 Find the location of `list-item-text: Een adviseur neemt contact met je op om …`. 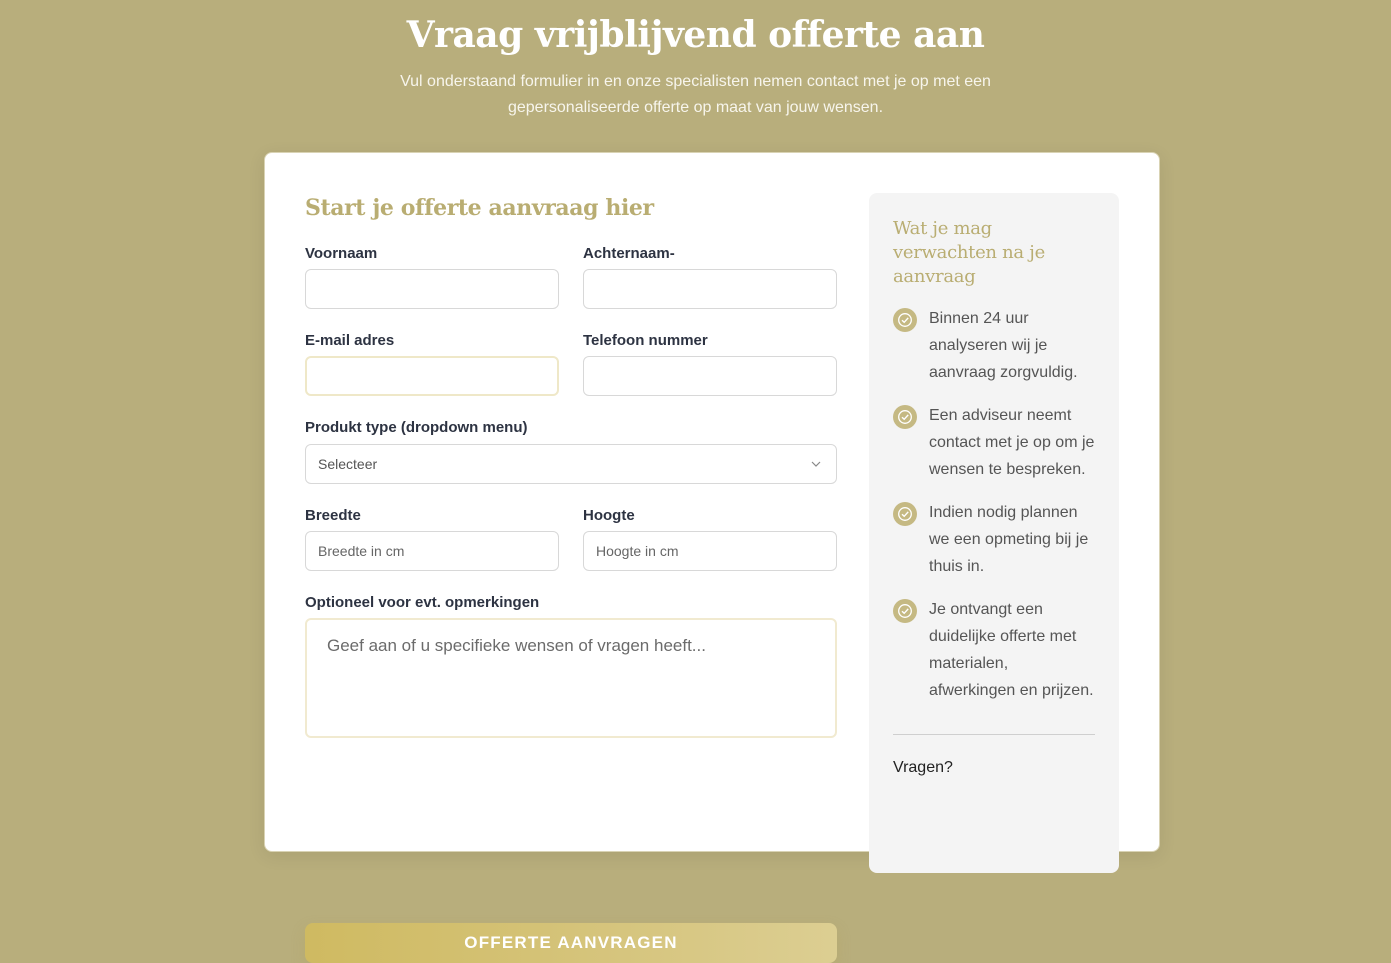

list-item-text: Een adviseur neemt contact met je op om … is located at coordinates (1012, 442).